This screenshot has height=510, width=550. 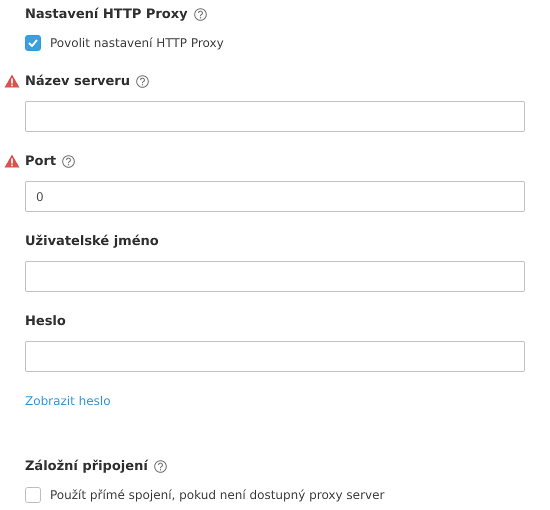 What do you see at coordinates (137, 43) in the screenshot?
I see `checkbox-label: Povolit nastavení HTTP Proxy` at bounding box center [137, 43].